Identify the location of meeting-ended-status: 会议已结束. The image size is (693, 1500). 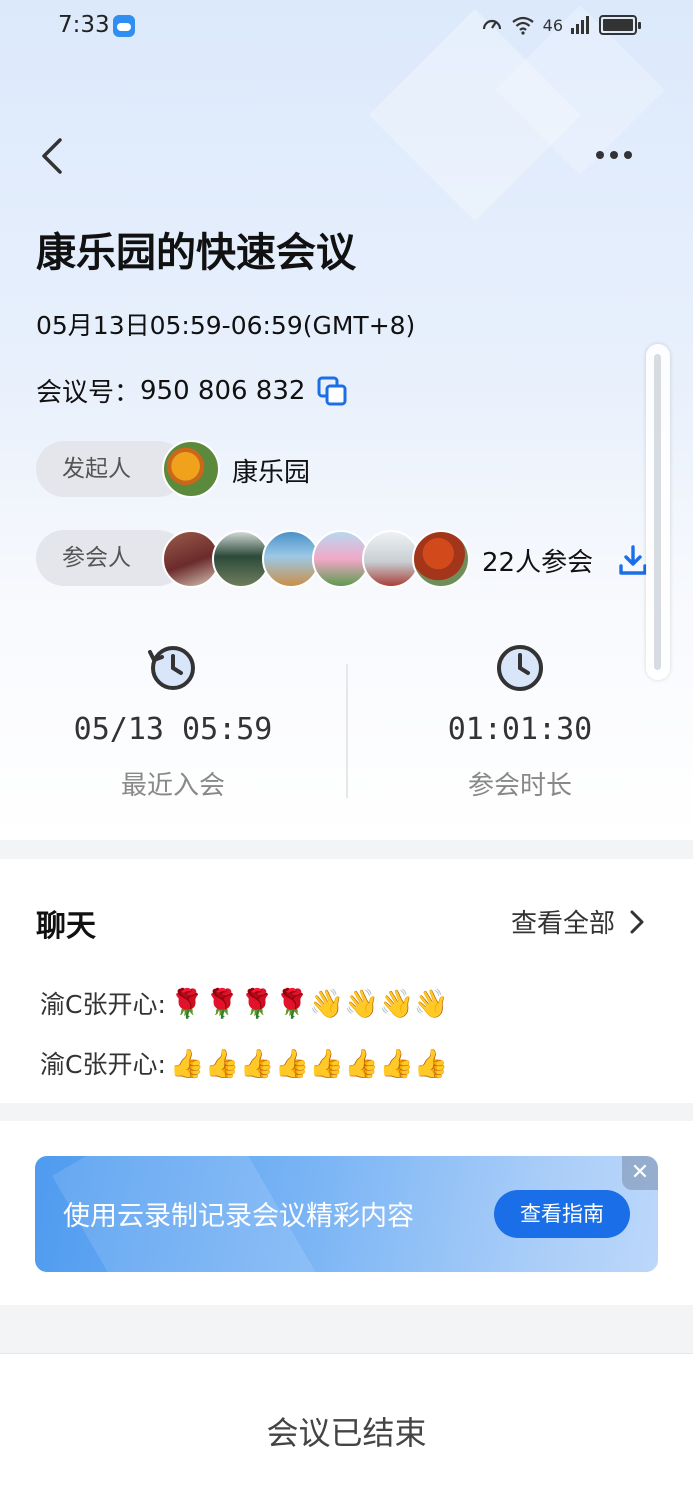
(346, 1433).